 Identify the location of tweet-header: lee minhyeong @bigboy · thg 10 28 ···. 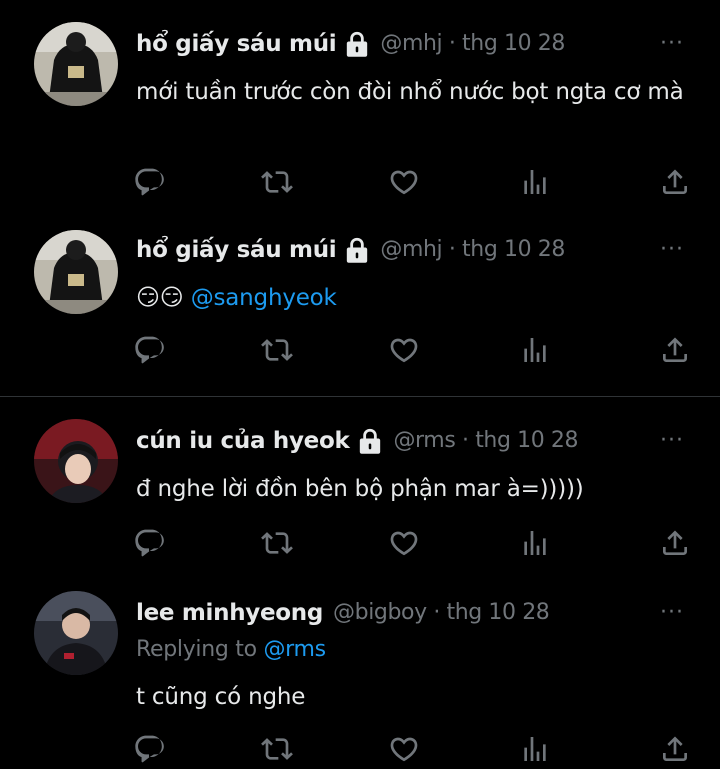
(414, 613).